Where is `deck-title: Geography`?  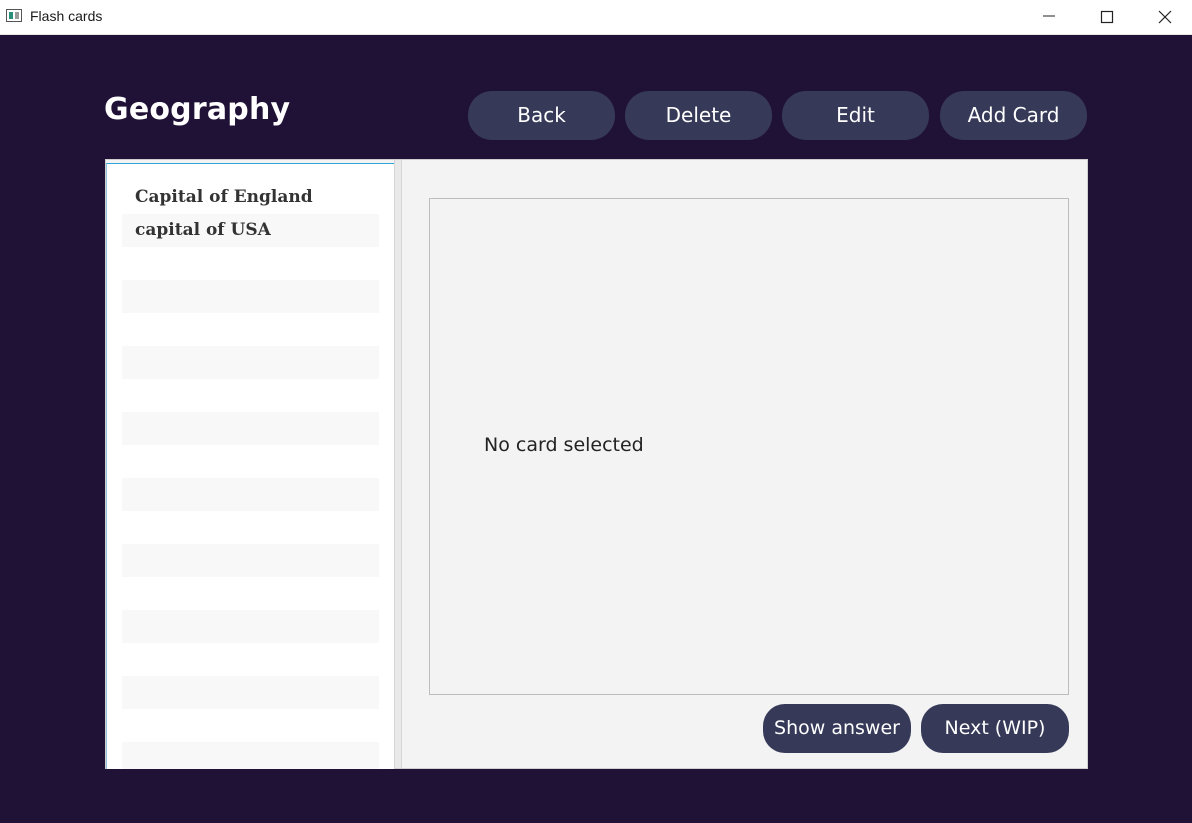 deck-title: Geography is located at coordinates (197, 109).